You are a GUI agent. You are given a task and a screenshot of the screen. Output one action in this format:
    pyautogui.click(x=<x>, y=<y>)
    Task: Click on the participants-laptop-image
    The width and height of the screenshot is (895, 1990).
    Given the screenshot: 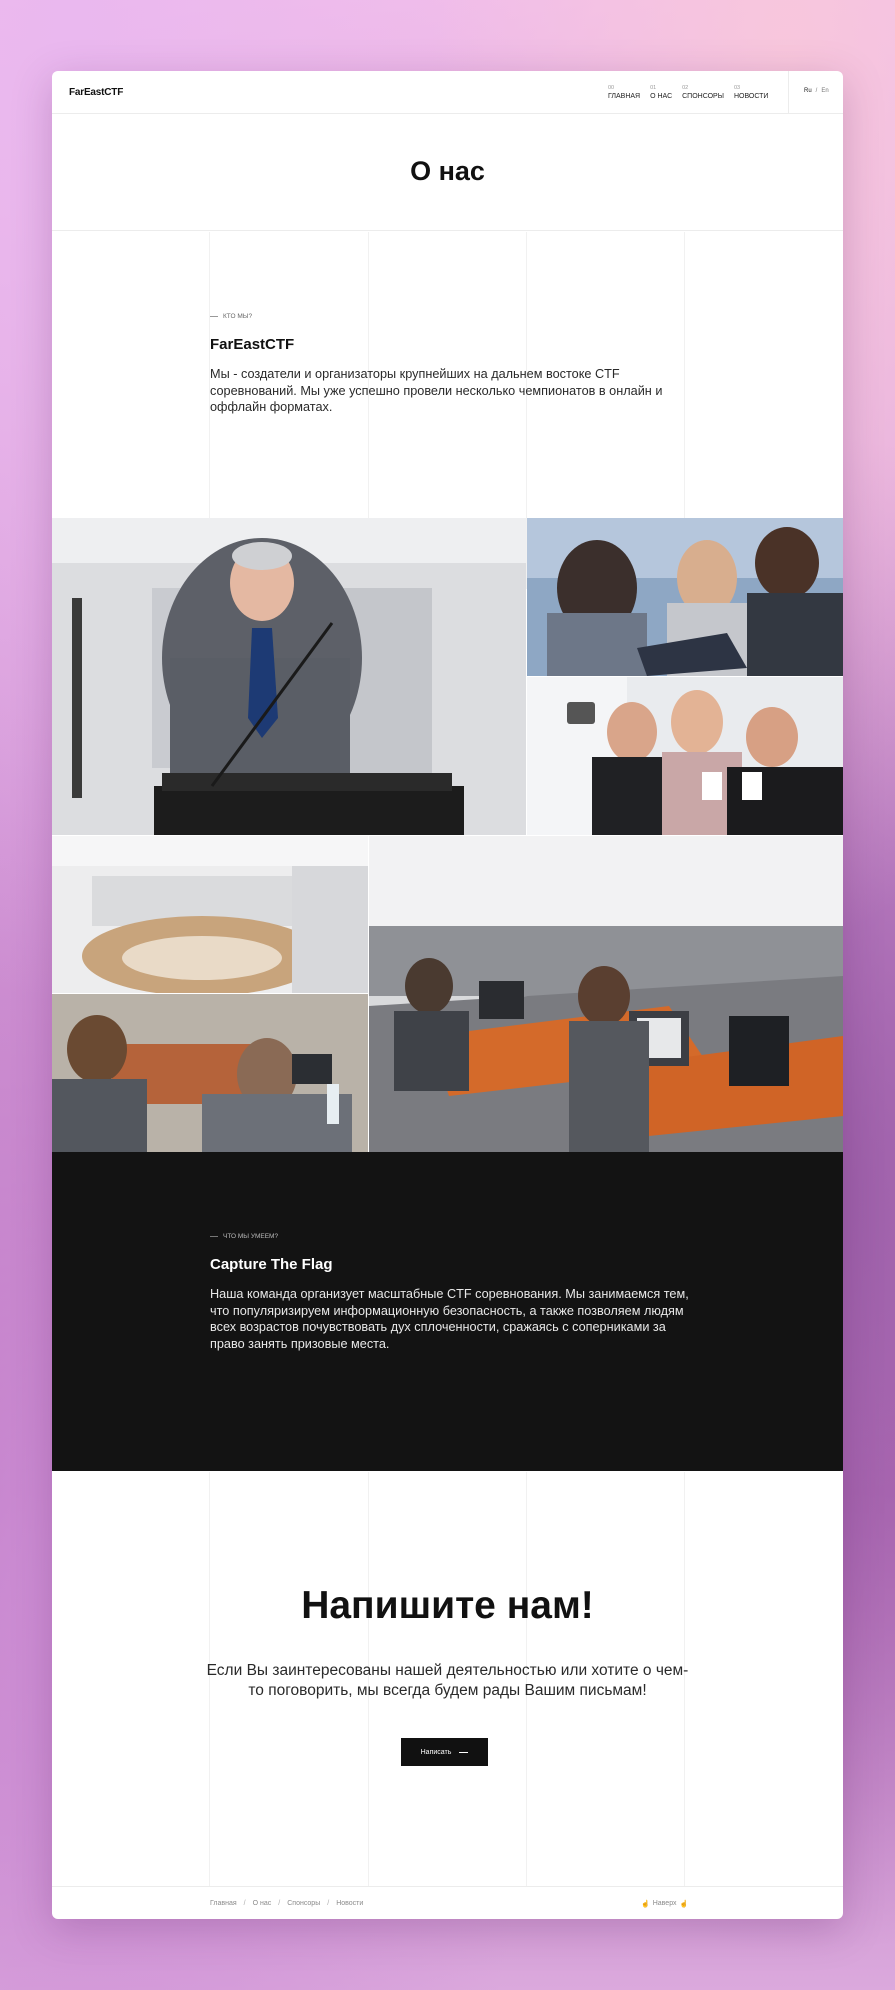 What is the action you would take?
    pyautogui.click(x=685, y=597)
    